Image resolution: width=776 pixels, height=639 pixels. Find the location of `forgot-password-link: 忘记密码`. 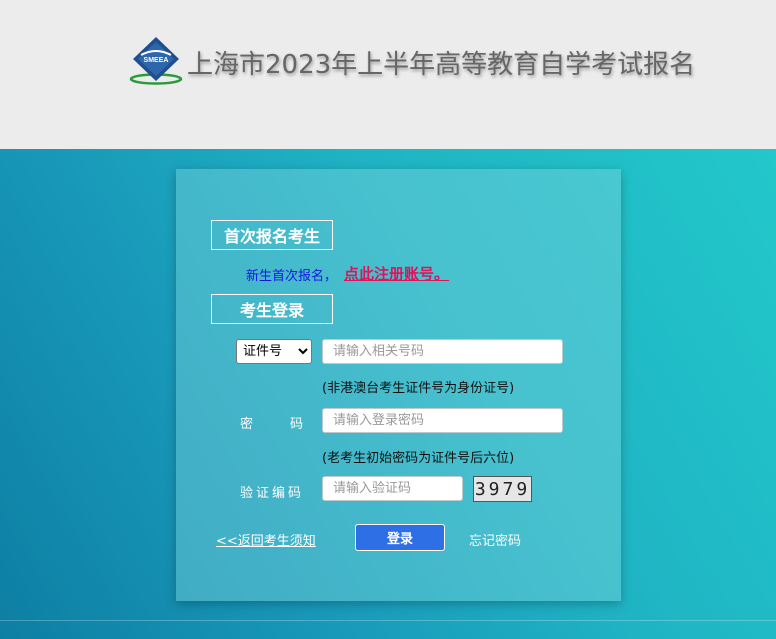

forgot-password-link: 忘记密码 is located at coordinates (495, 539).